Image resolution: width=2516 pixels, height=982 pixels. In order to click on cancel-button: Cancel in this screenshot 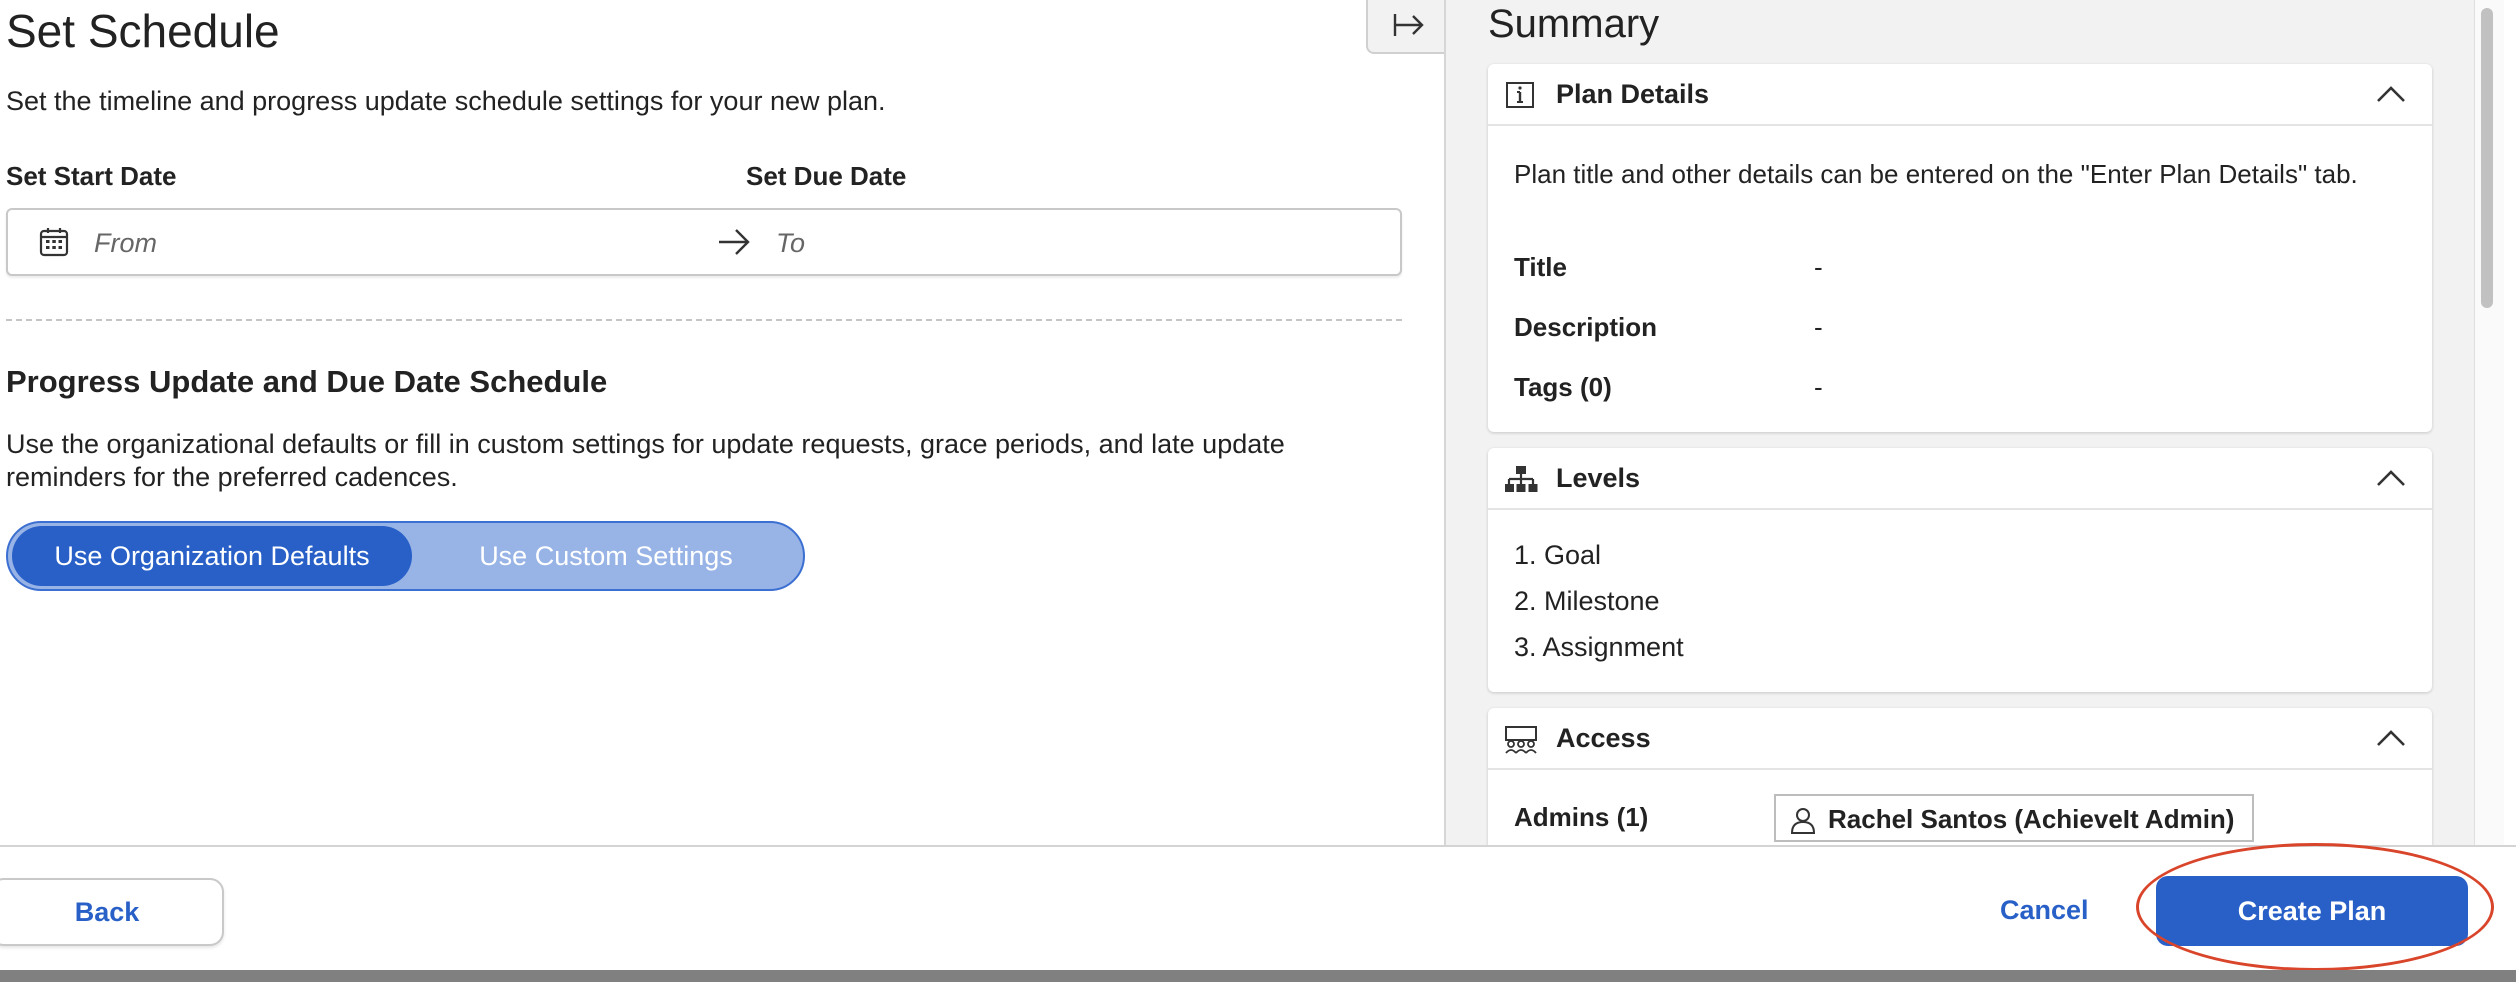, I will do `click(2044, 910)`.